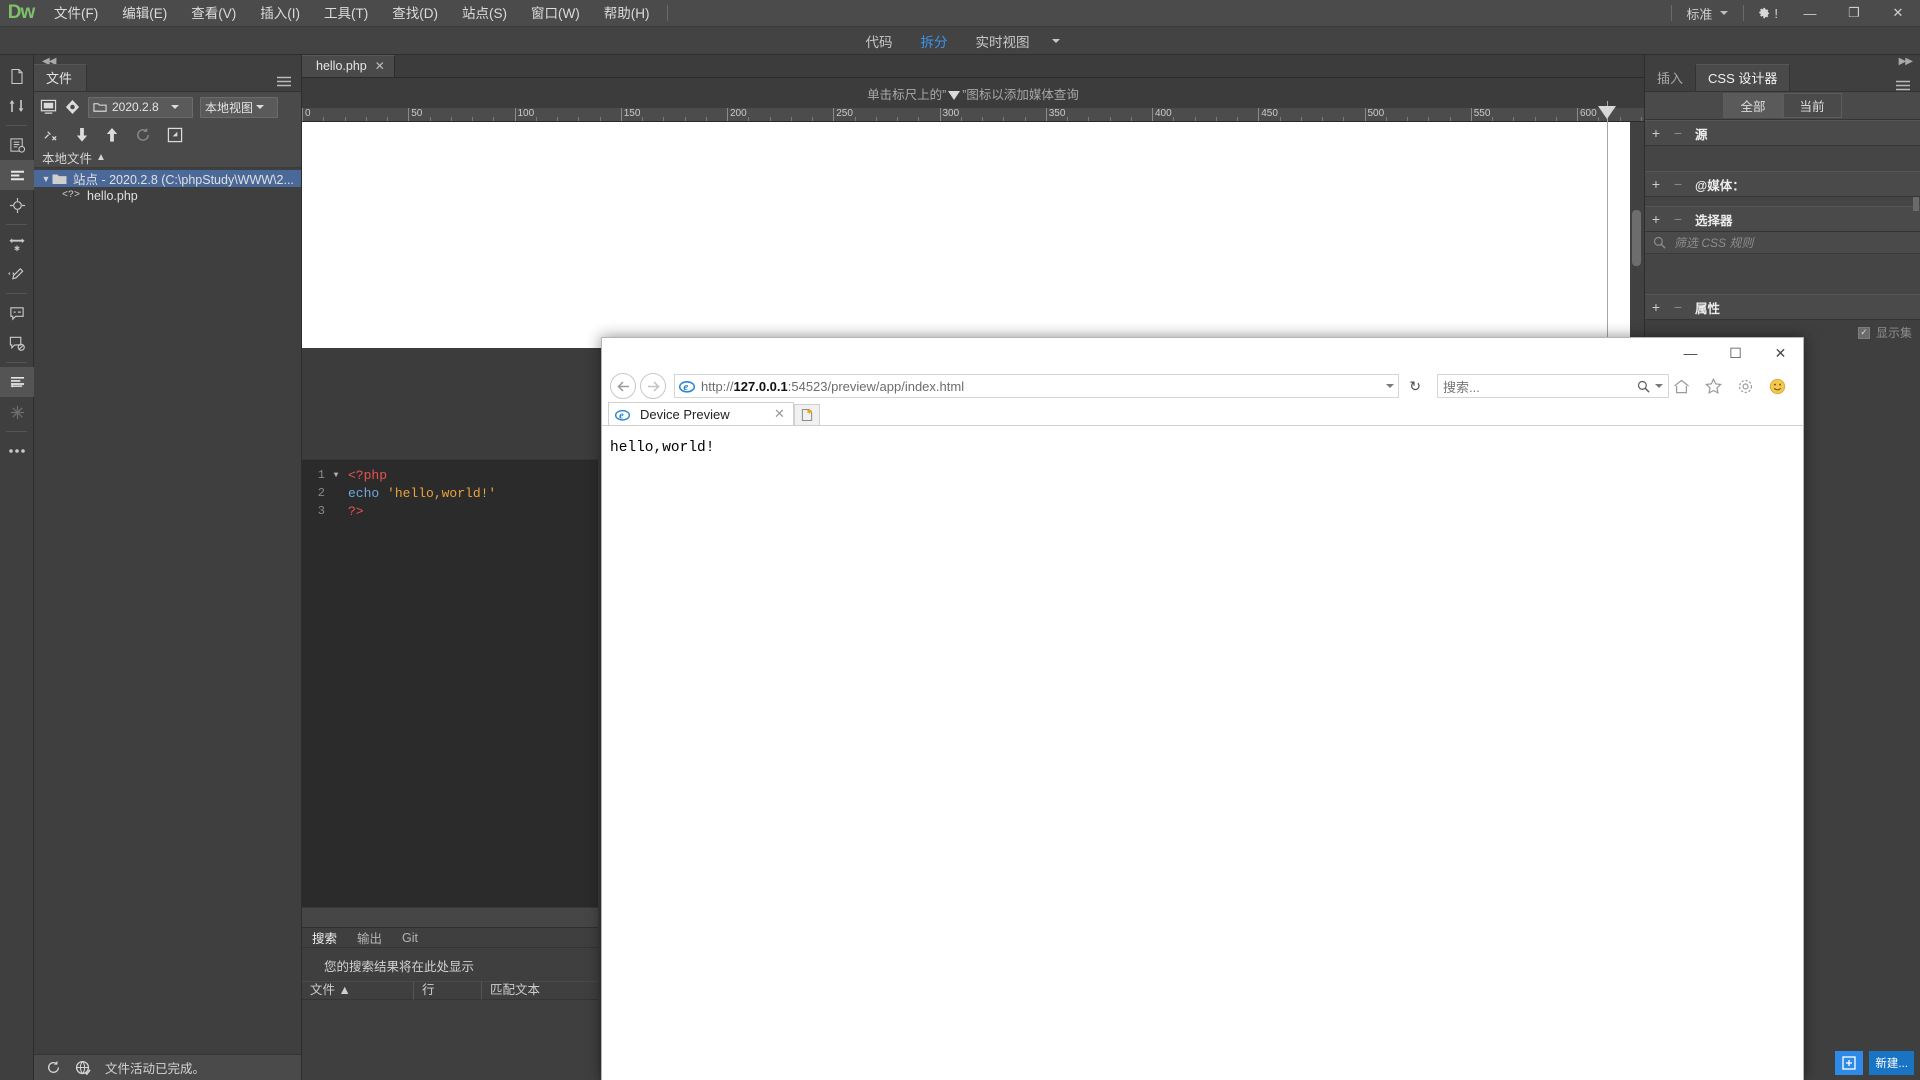  I want to click on add-selector-icon: +, so click(1656, 219).